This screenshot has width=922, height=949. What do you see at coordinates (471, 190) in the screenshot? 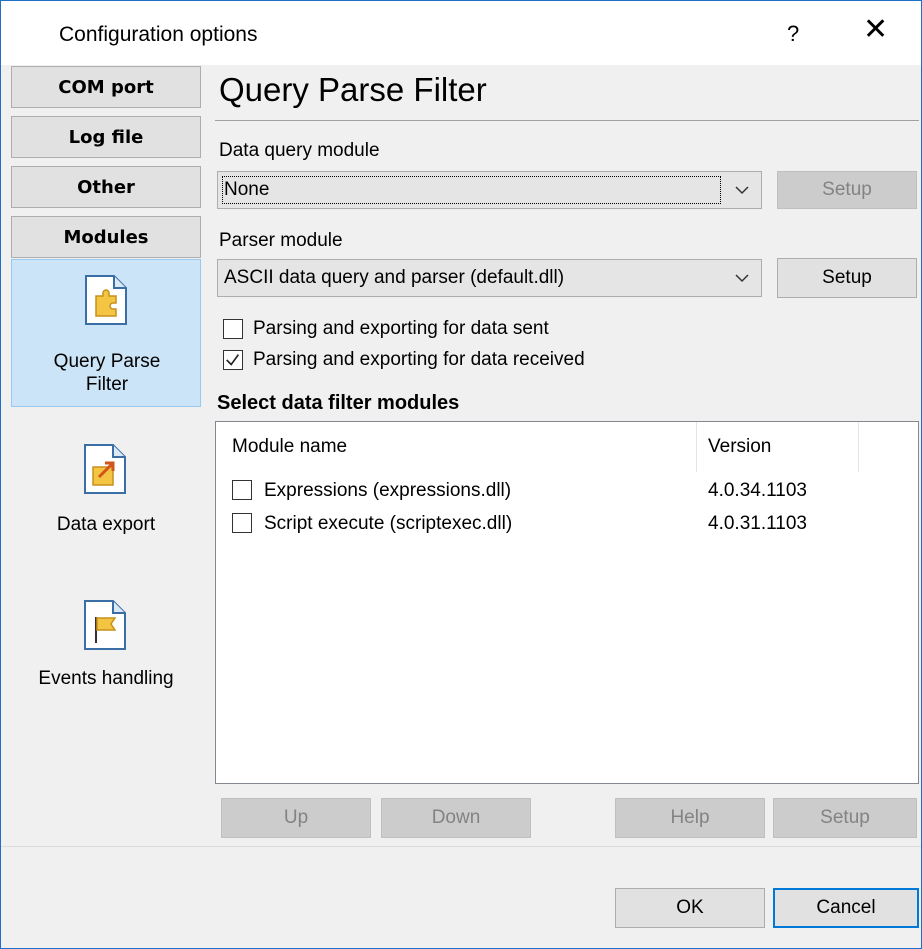
I see `focus-rectangle` at bounding box center [471, 190].